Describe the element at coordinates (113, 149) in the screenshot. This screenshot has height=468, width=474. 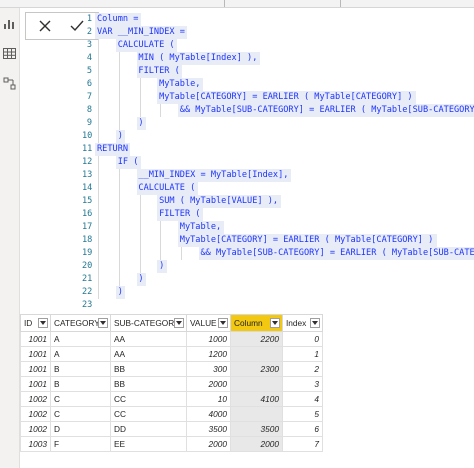
I see `code-text: RETURN` at that location.